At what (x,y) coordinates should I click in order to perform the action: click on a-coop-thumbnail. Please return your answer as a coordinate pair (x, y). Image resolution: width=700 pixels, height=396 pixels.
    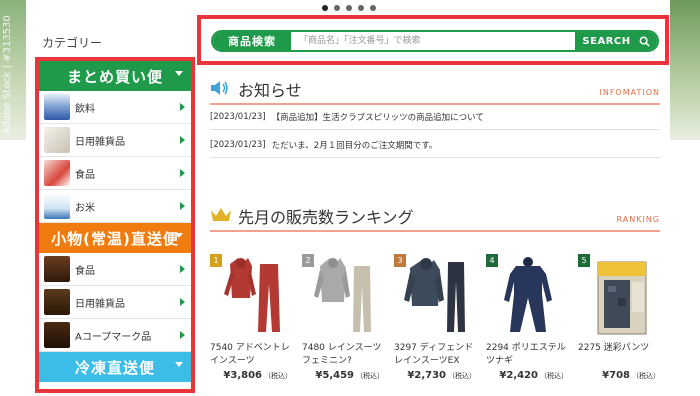
    Looking at the image, I should click on (57, 335).